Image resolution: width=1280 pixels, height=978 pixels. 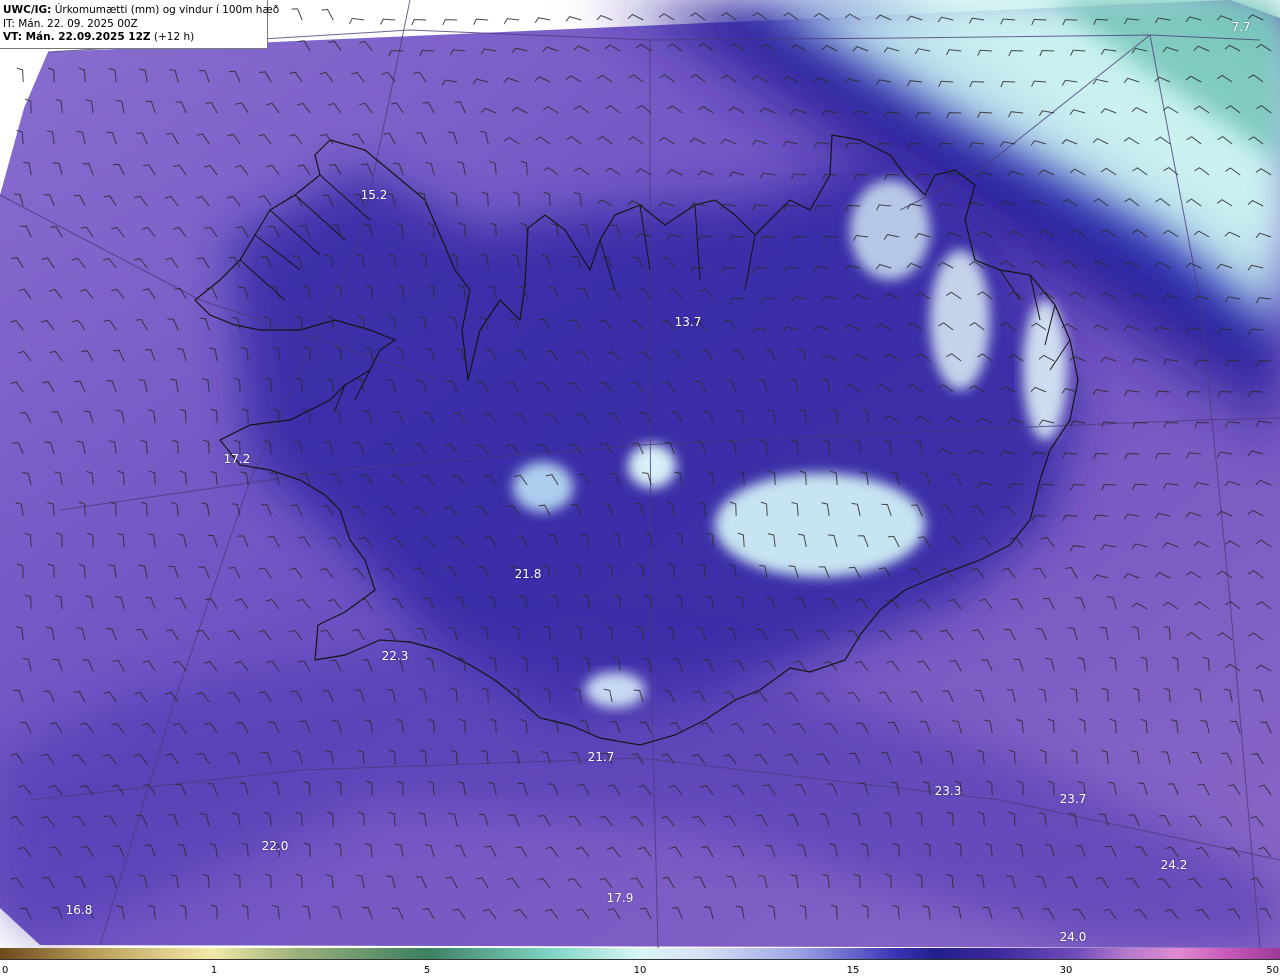 What do you see at coordinates (853, 970) in the screenshot?
I see `colorbar-tick: 15` at bounding box center [853, 970].